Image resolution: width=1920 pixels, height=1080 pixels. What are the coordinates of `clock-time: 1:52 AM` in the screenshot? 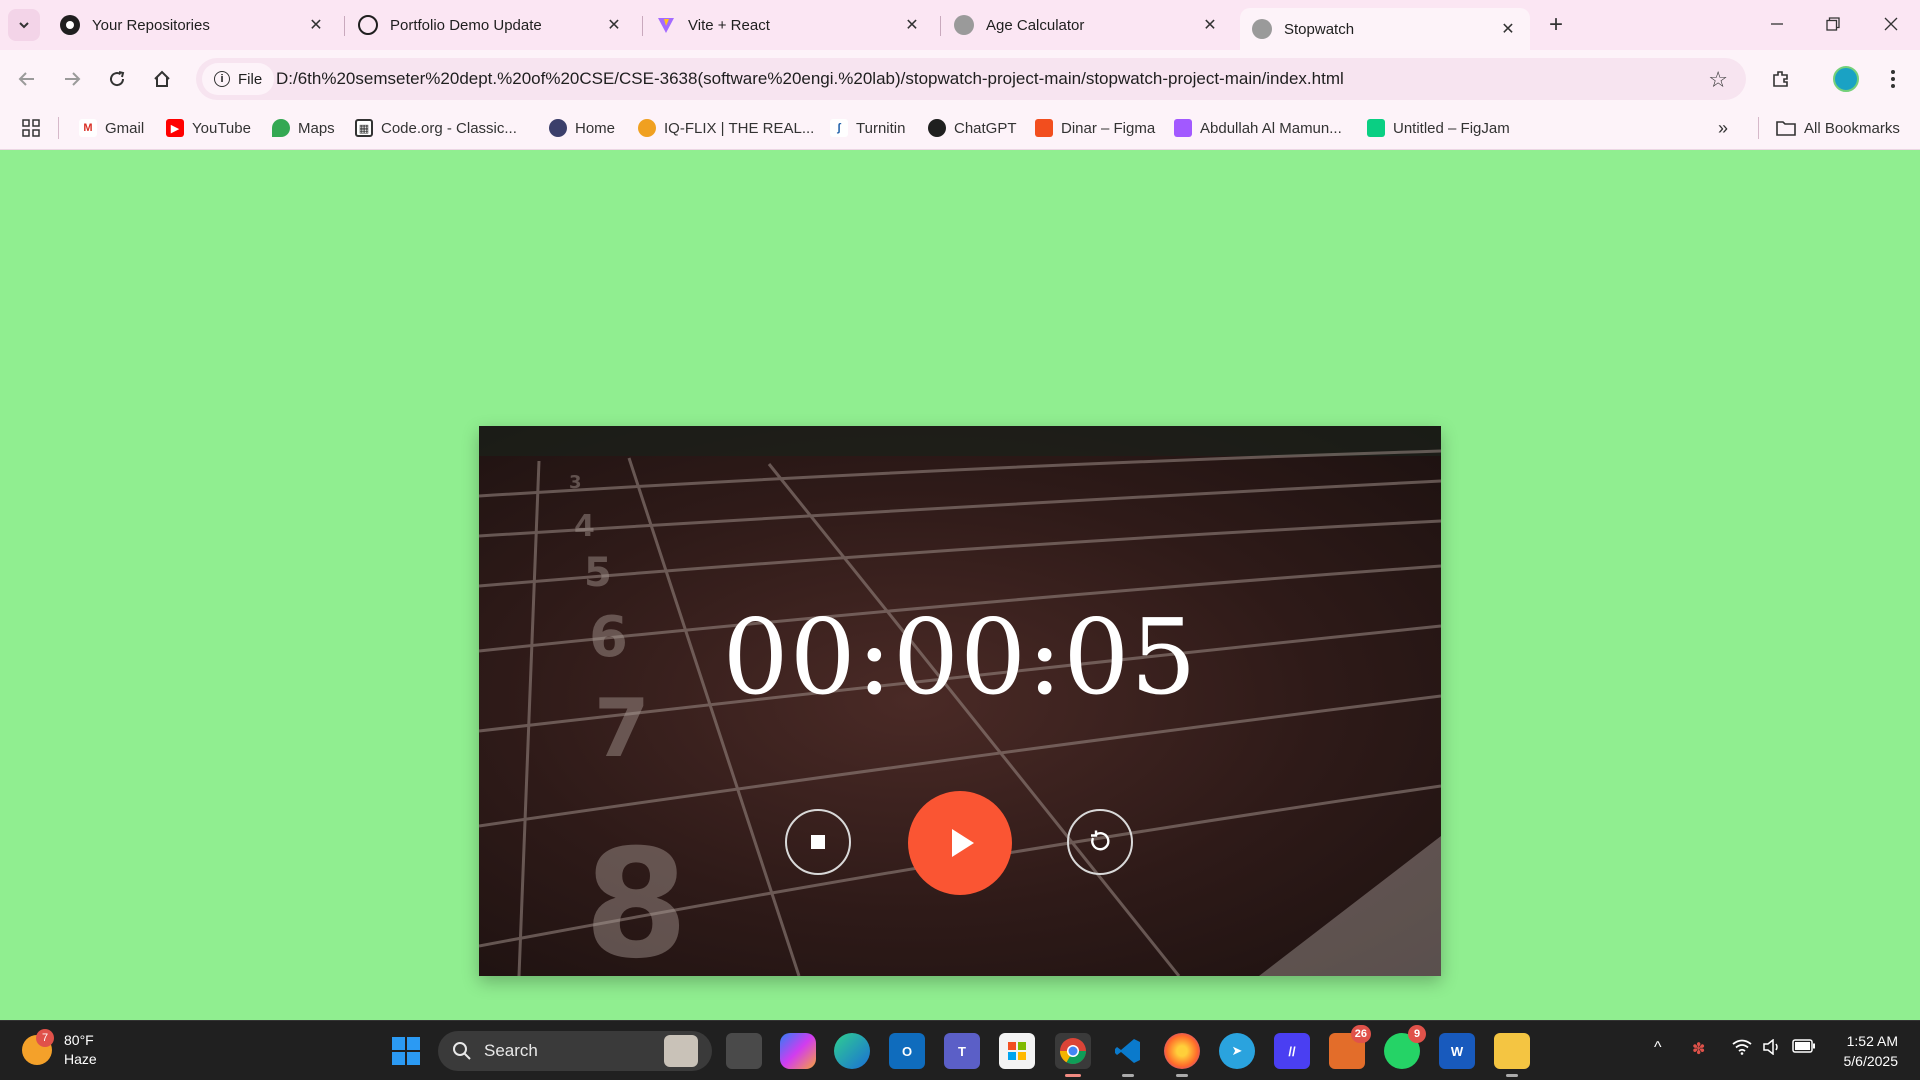 It's located at (1872, 1041).